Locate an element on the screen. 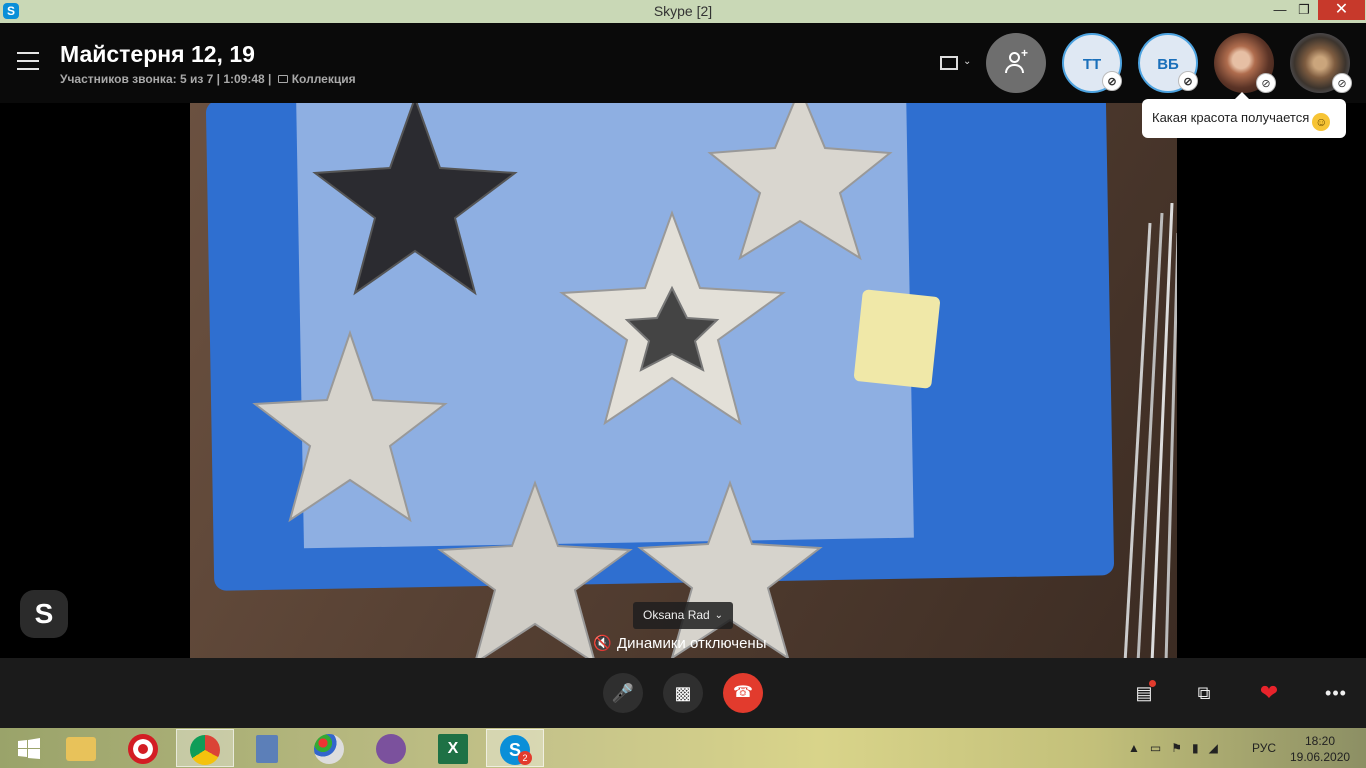 The width and height of the screenshot is (1366, 768). toggle-microphone-button: 🎤 is located at coordinates (623, 693).